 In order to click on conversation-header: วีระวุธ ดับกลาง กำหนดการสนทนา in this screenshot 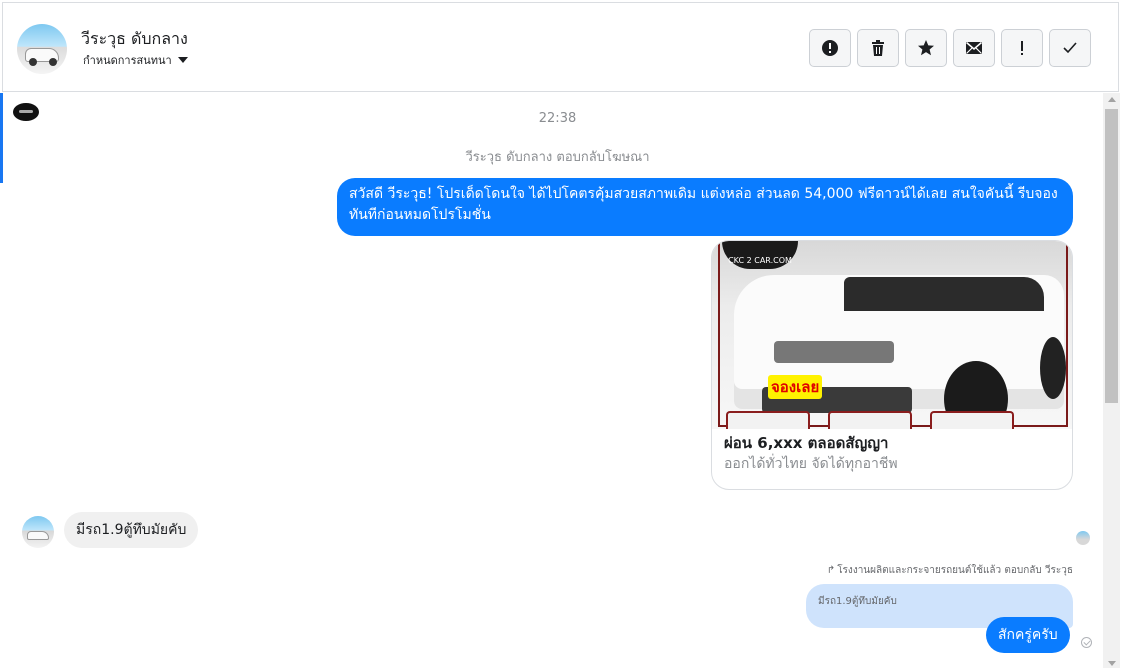, I will do `click(560, 47)`.